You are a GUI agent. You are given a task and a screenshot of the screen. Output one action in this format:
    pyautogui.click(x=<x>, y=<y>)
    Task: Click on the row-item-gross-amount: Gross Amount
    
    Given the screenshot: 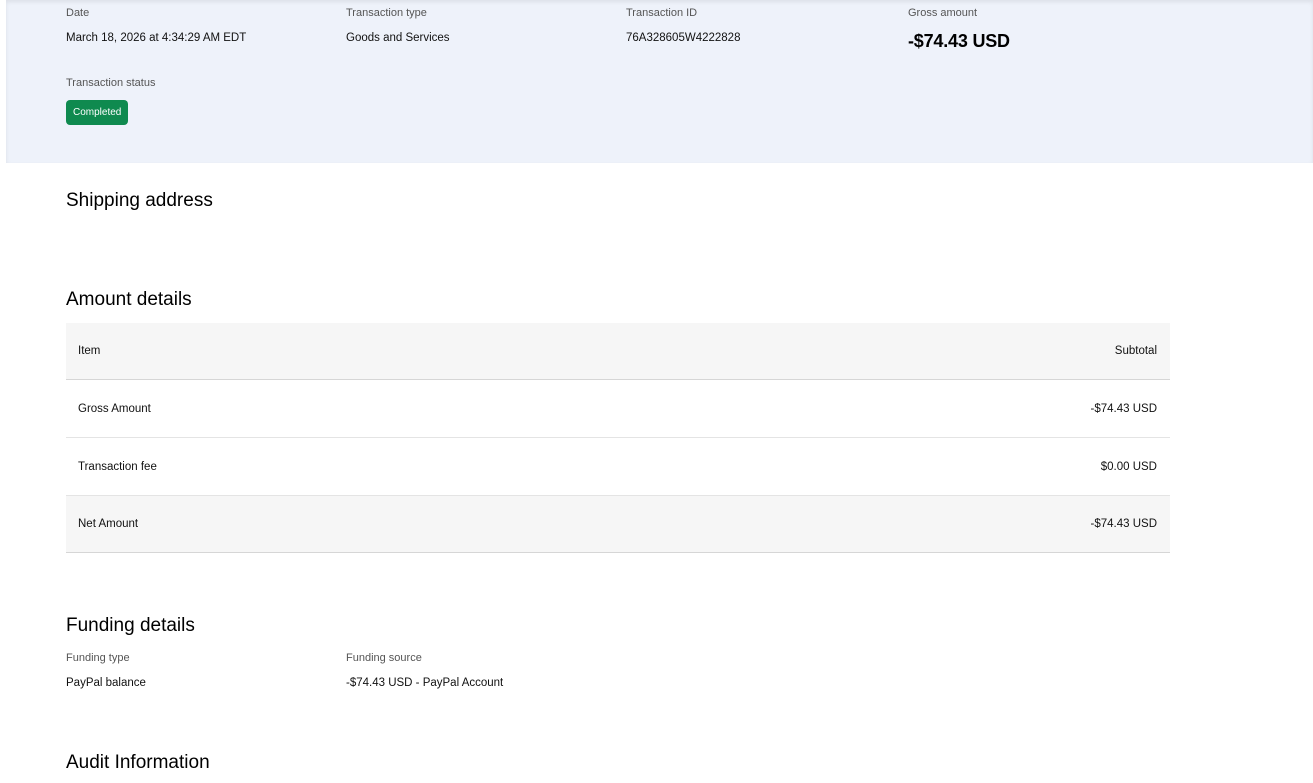 What is the action you would take?
    pyautogui.click(x=114, y=408)
    